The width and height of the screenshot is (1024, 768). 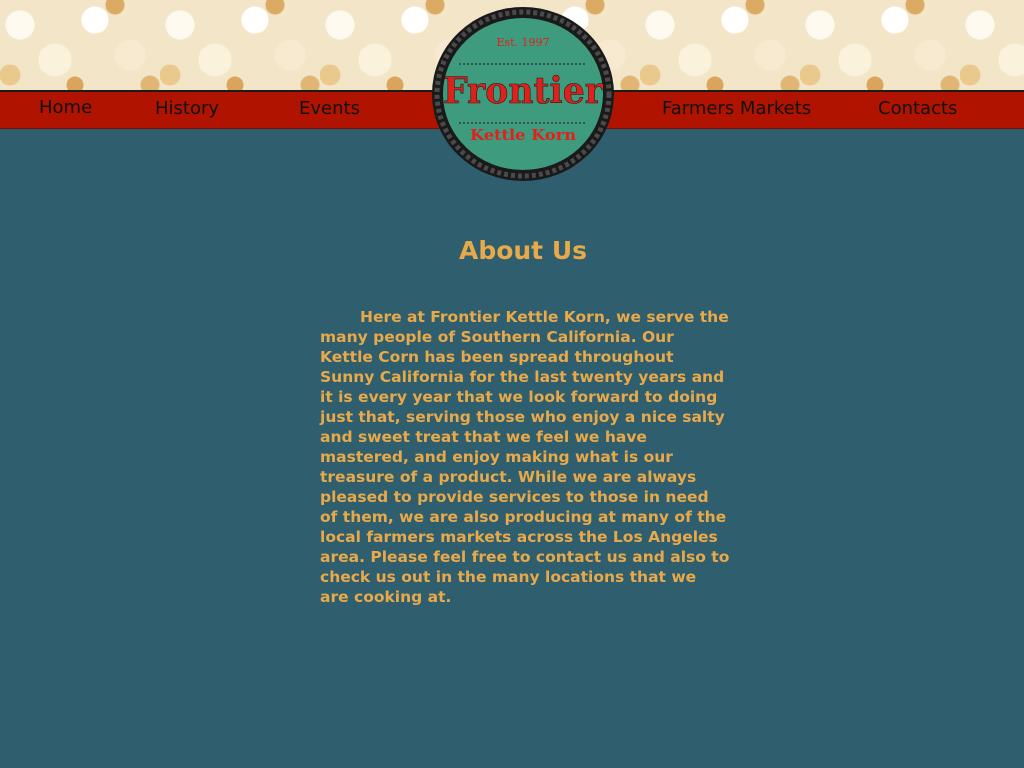 What do you see at coordinates (65, 107) in the screenshot?
I see `nav-home-link: Home` at bounding box center [65, 107].